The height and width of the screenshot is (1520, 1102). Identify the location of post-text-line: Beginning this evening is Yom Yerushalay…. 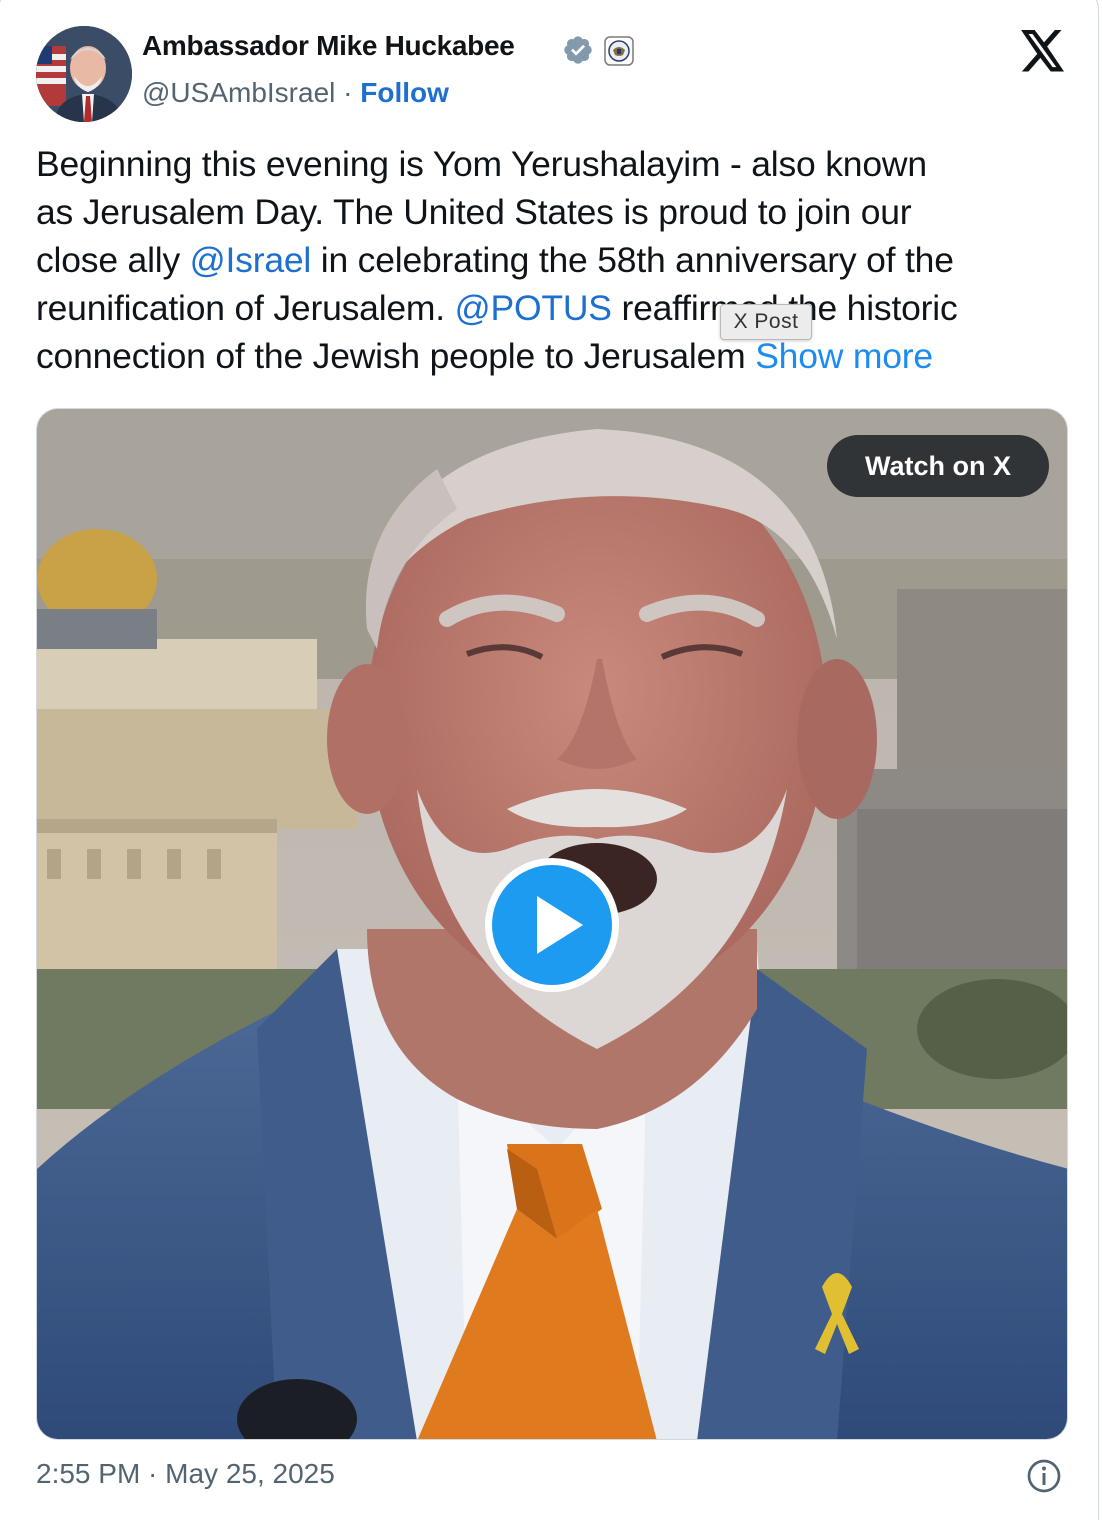
(556, 164).